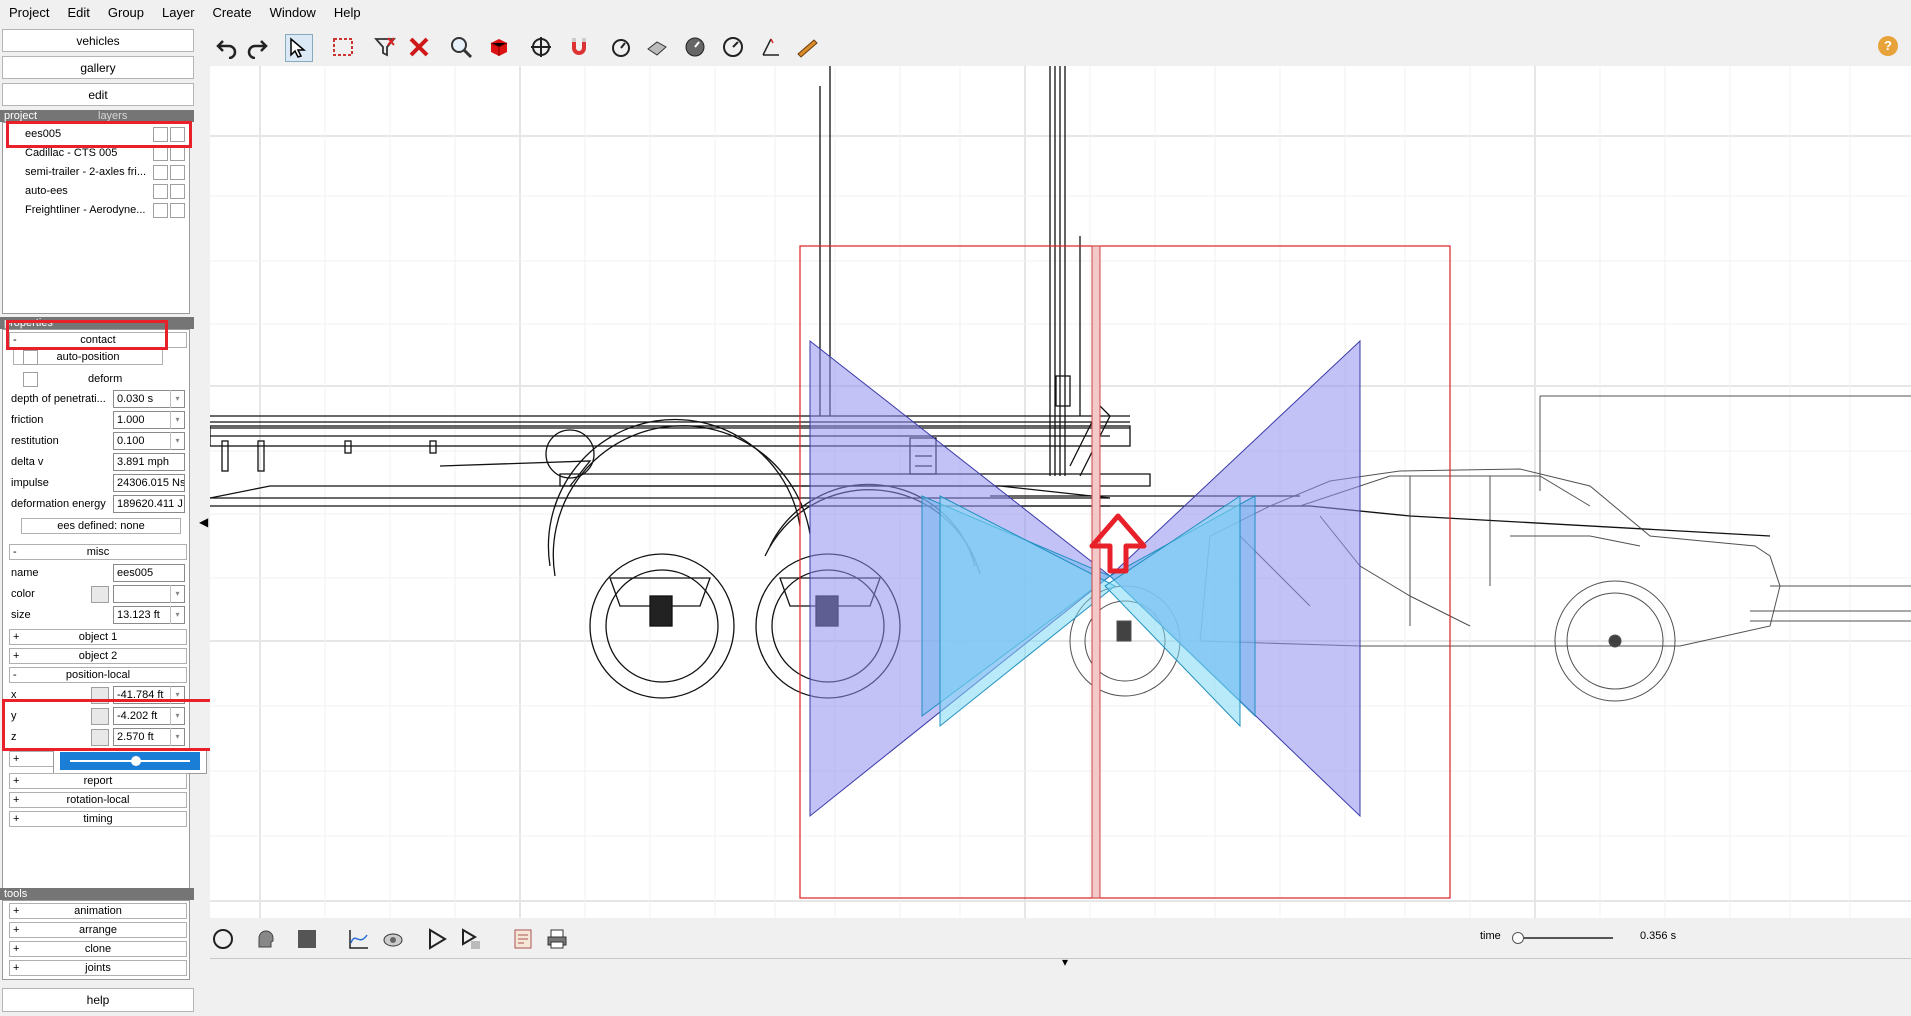 The width and height of the screenshot is (1911, 1016). I want to click on time-value: 0.356 s, so click(1658, 936).